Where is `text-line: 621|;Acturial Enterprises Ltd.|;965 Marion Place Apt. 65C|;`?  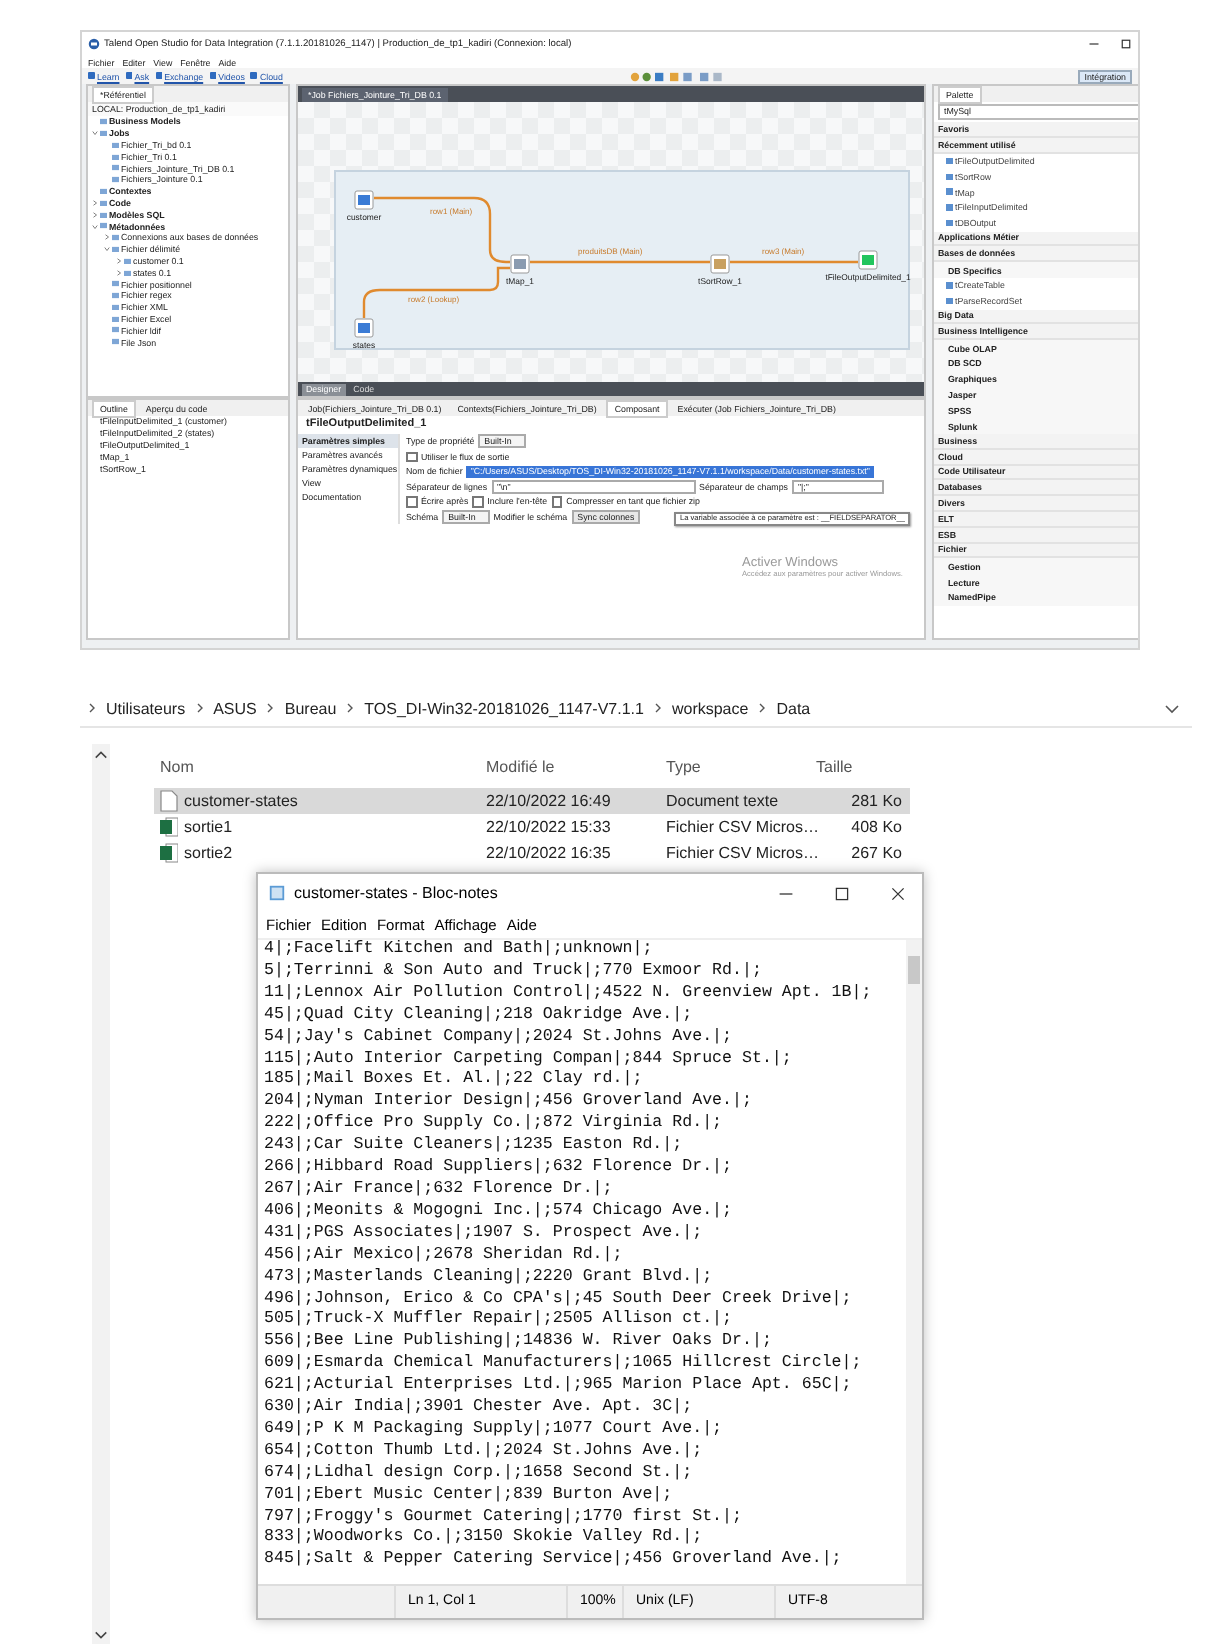
text-line: 621|;Acturial Enterprises Ltd.|;965 Marion Place Apt. 65C|; is located at coordinates (559, 1387).